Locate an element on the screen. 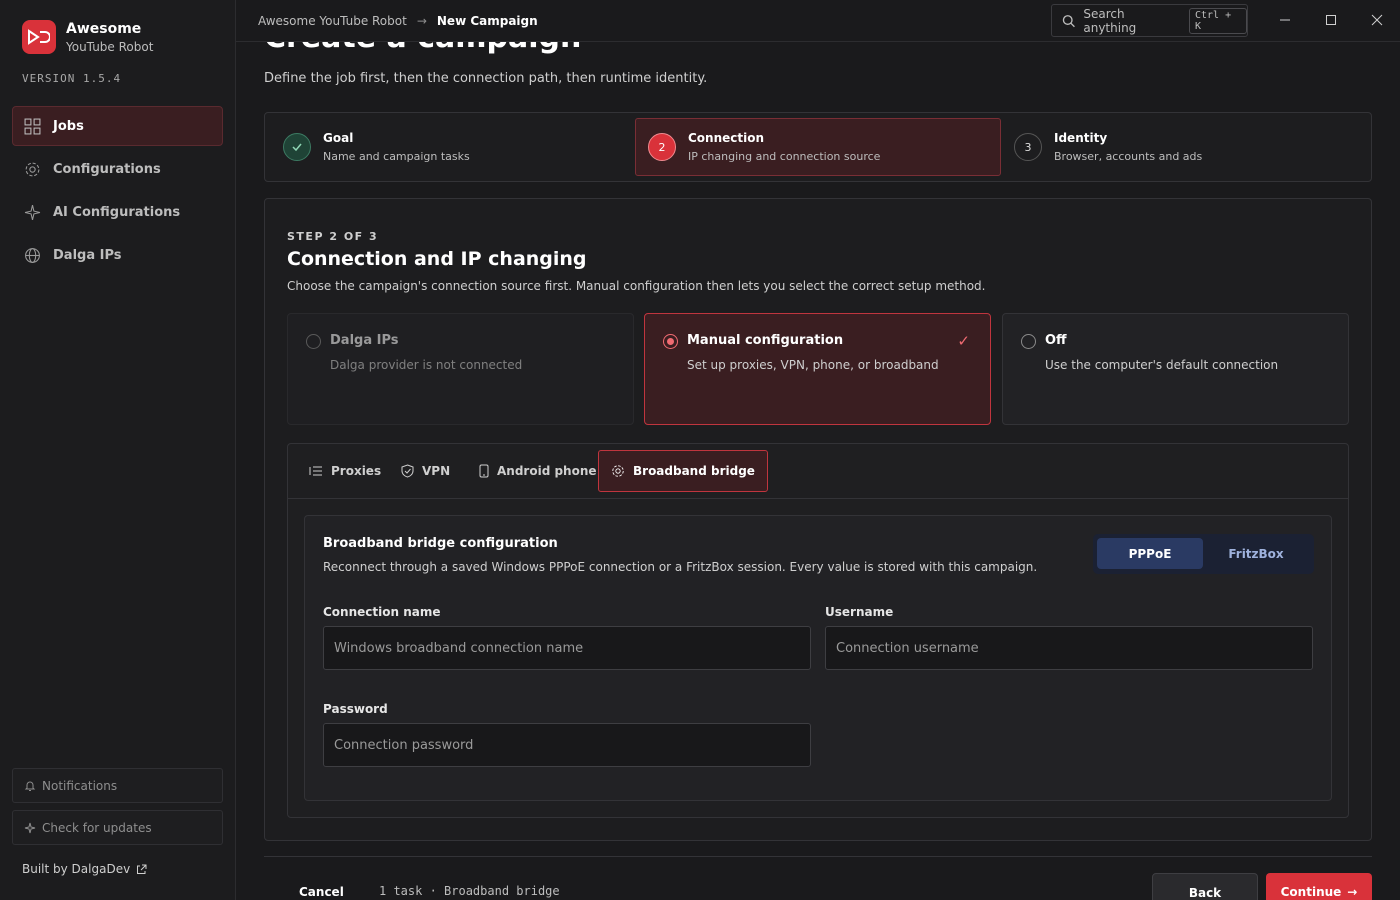 The width and height of the screenshot is (1400, 900). check-updates-button: Check for updates is located at coordinates (117, 827).